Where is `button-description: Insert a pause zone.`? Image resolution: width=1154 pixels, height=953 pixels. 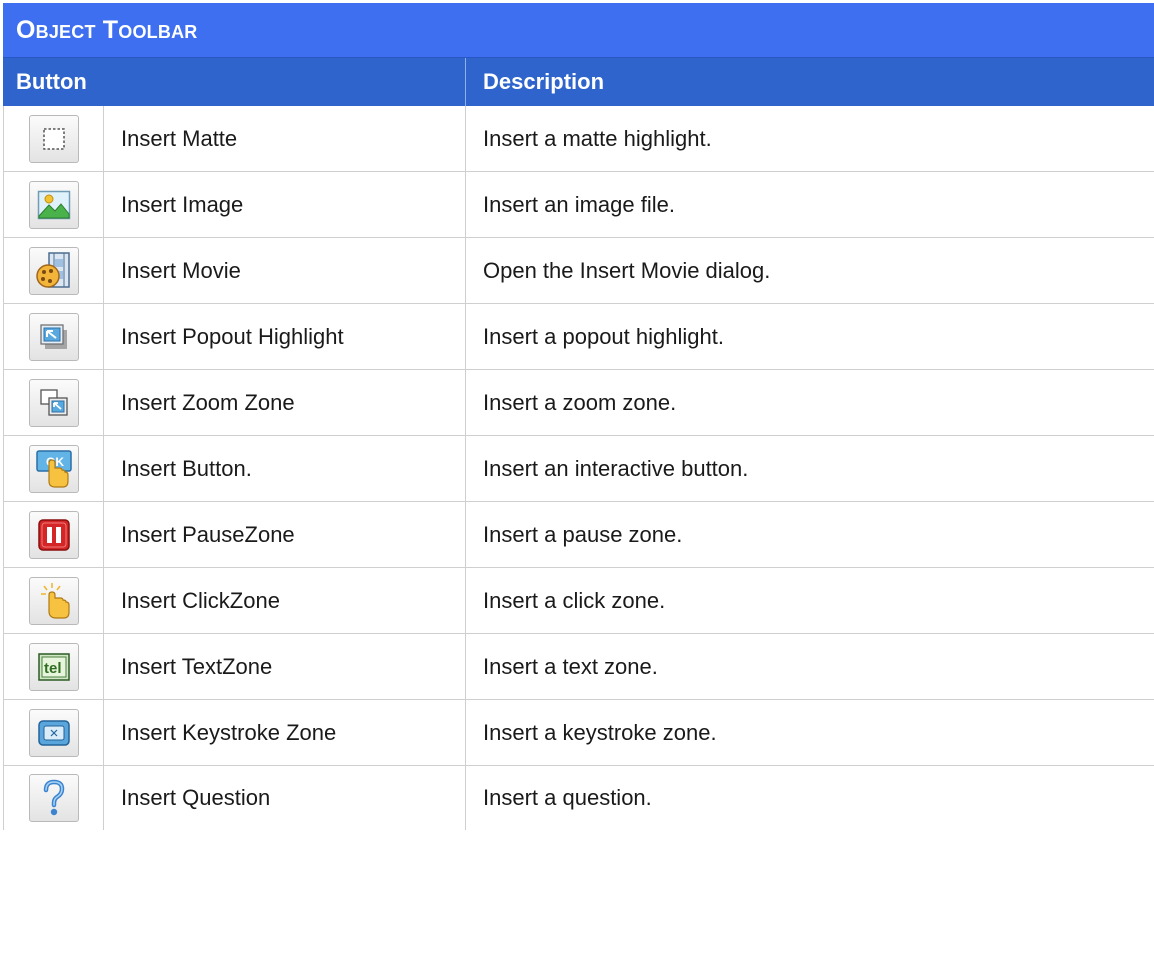 button-description: Insert a pause zone. is located at coordinates (583, 534).